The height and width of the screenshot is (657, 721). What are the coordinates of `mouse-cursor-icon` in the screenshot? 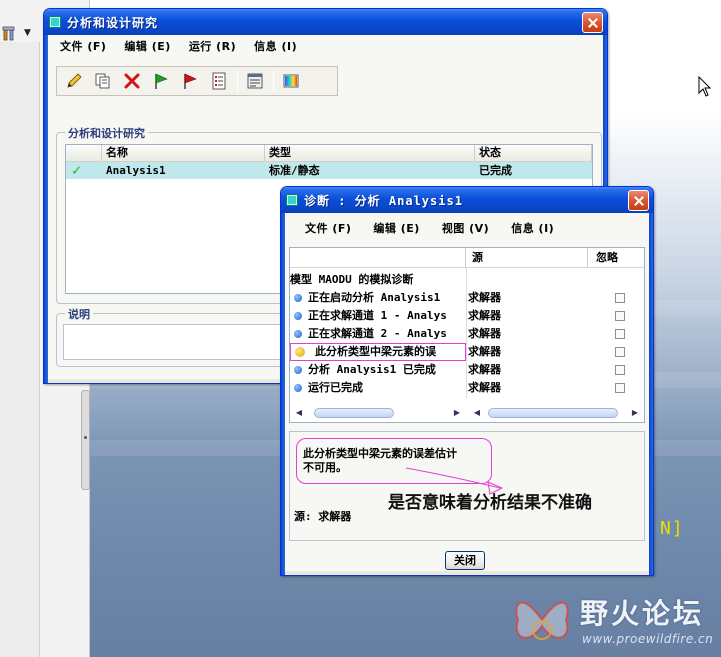 It's located at (705, 88).